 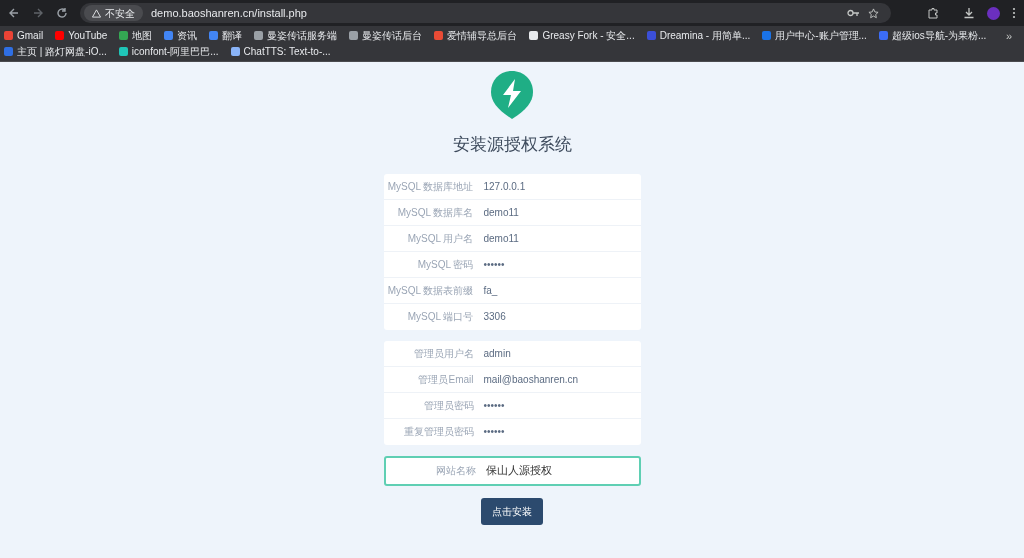 What do you see at coordinates (485, 13) in the screenshot?
I see `address-bar: 不安全 demo.baoshanren.cn/install.php` at bounding box center [485, 13].